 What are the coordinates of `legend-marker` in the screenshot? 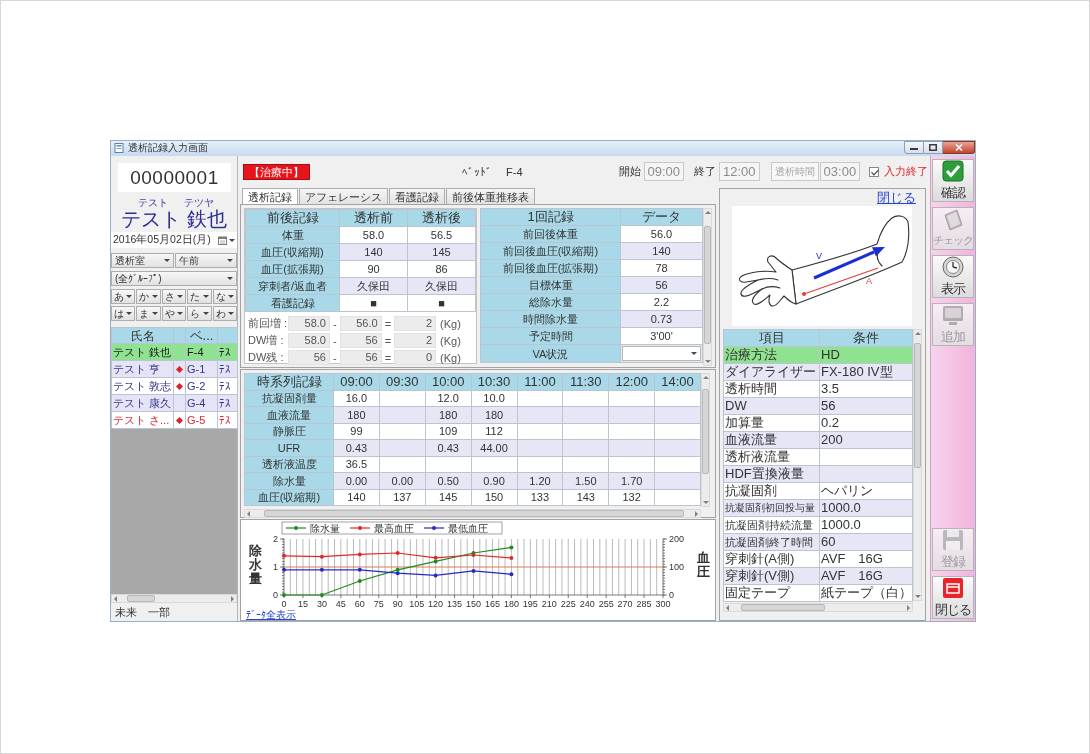 It's located at (296, 528).